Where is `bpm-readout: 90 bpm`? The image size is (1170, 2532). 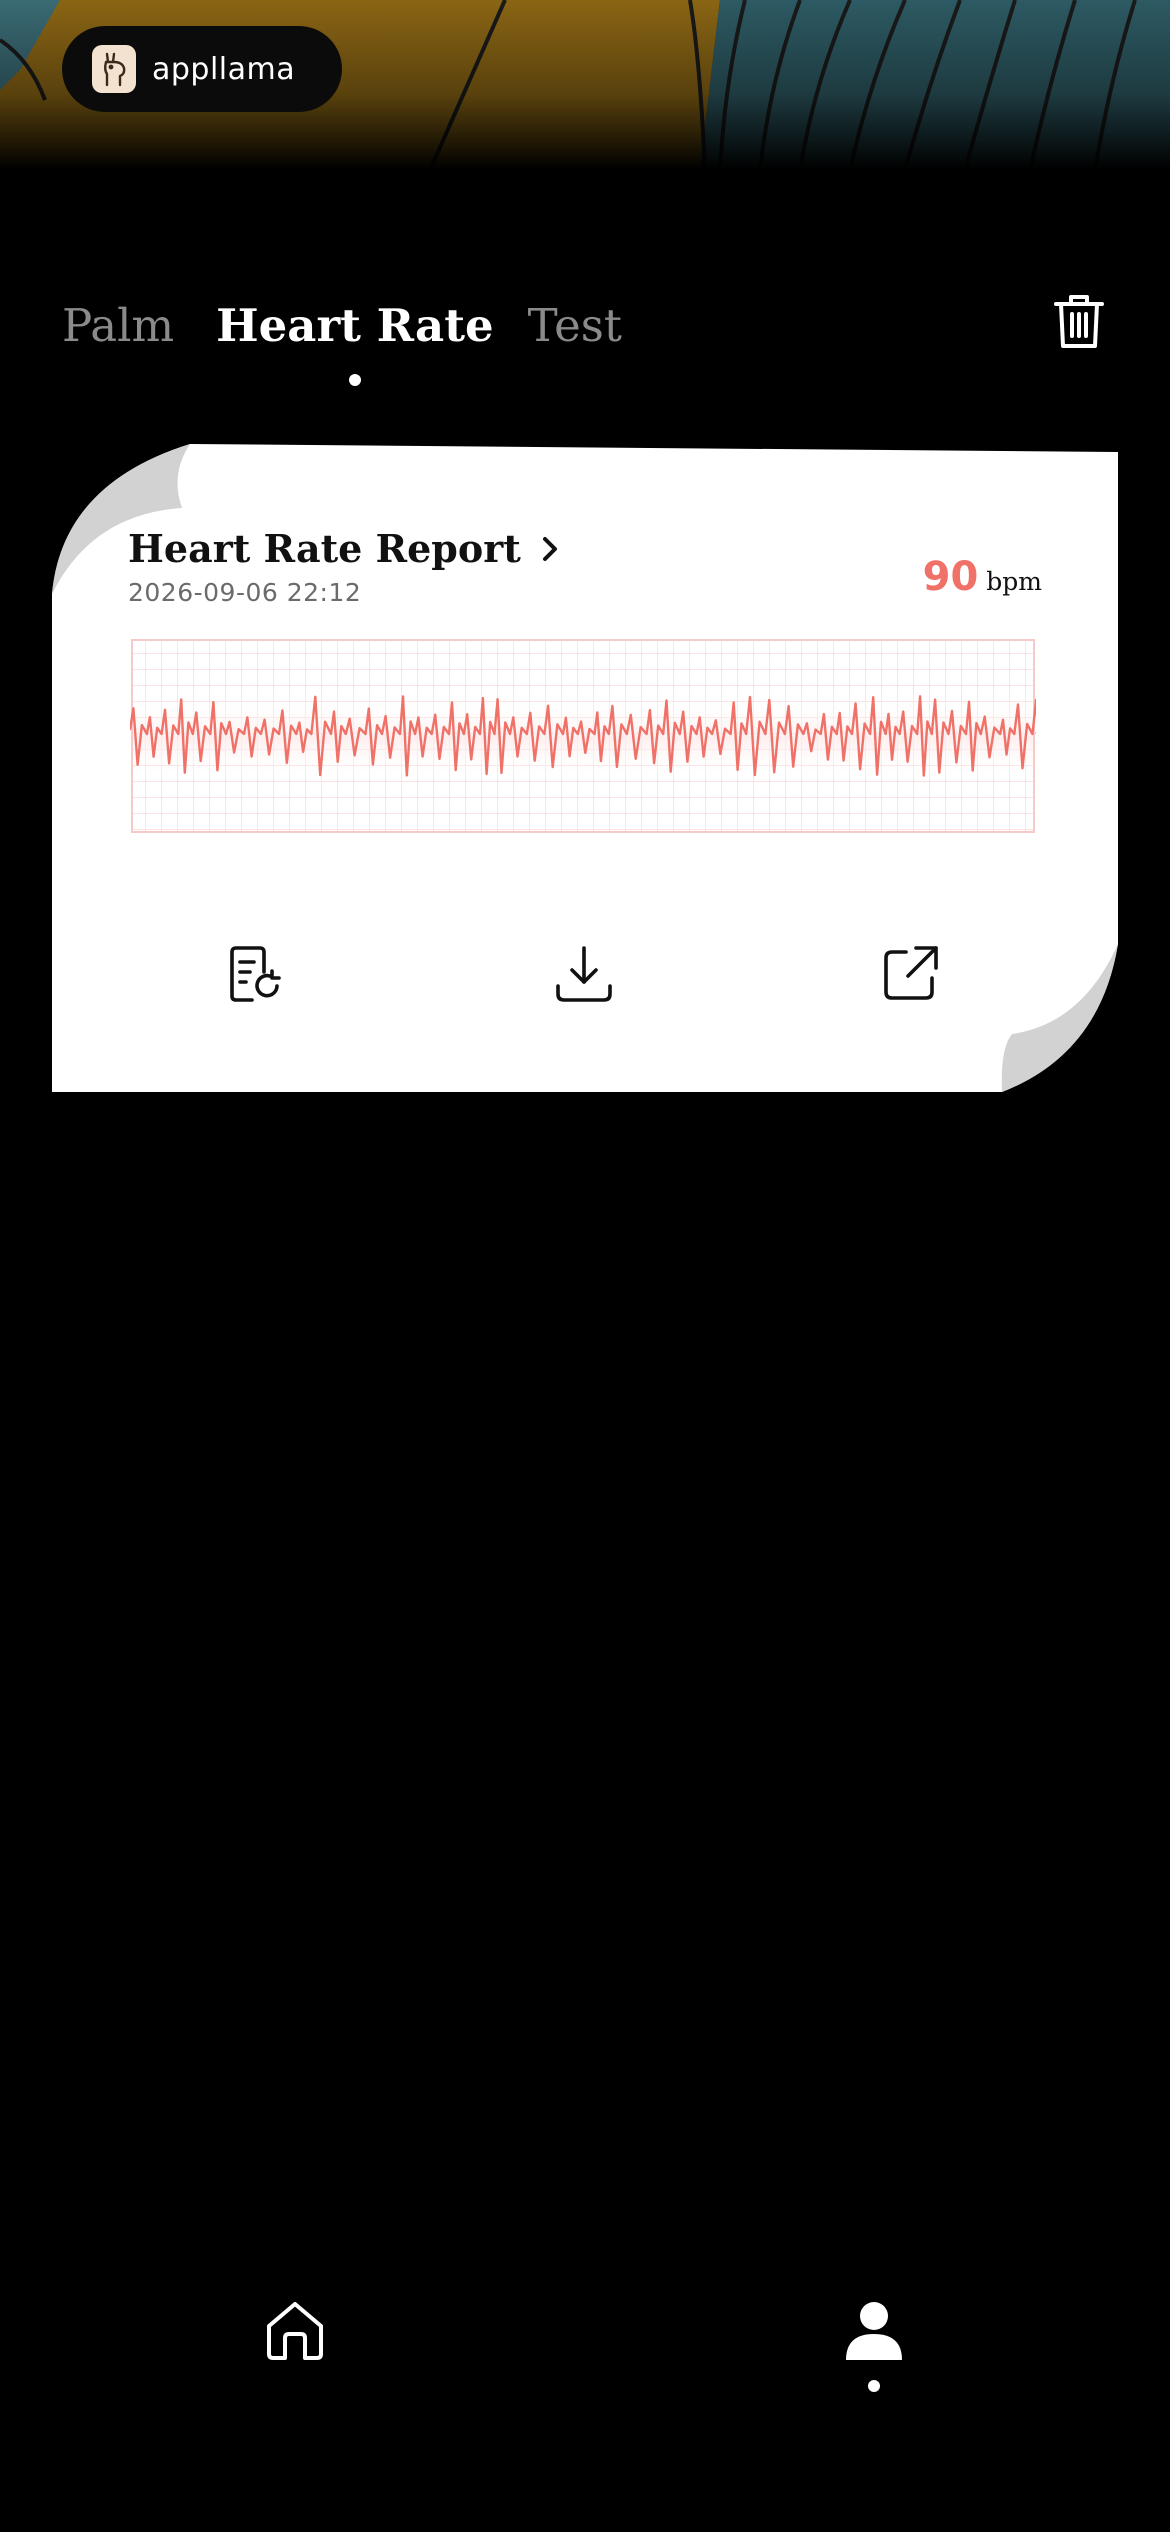 bpm-readout: 90 bpm is located at coordinates (982, 577).